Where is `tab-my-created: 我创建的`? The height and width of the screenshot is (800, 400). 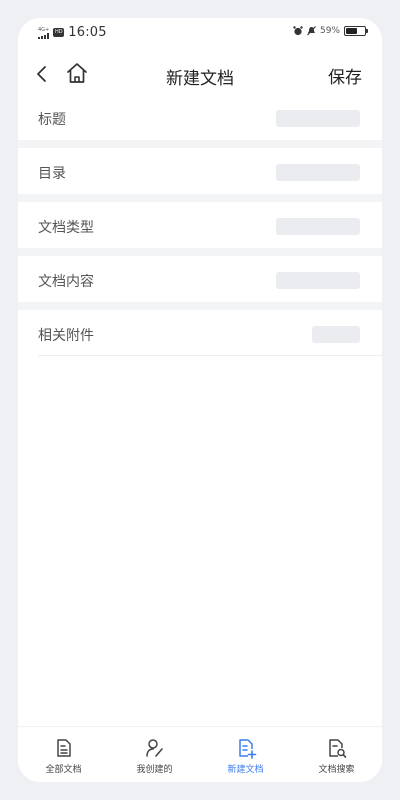 tab-my-created: 我创建的 is located at coordinates (154, 754).